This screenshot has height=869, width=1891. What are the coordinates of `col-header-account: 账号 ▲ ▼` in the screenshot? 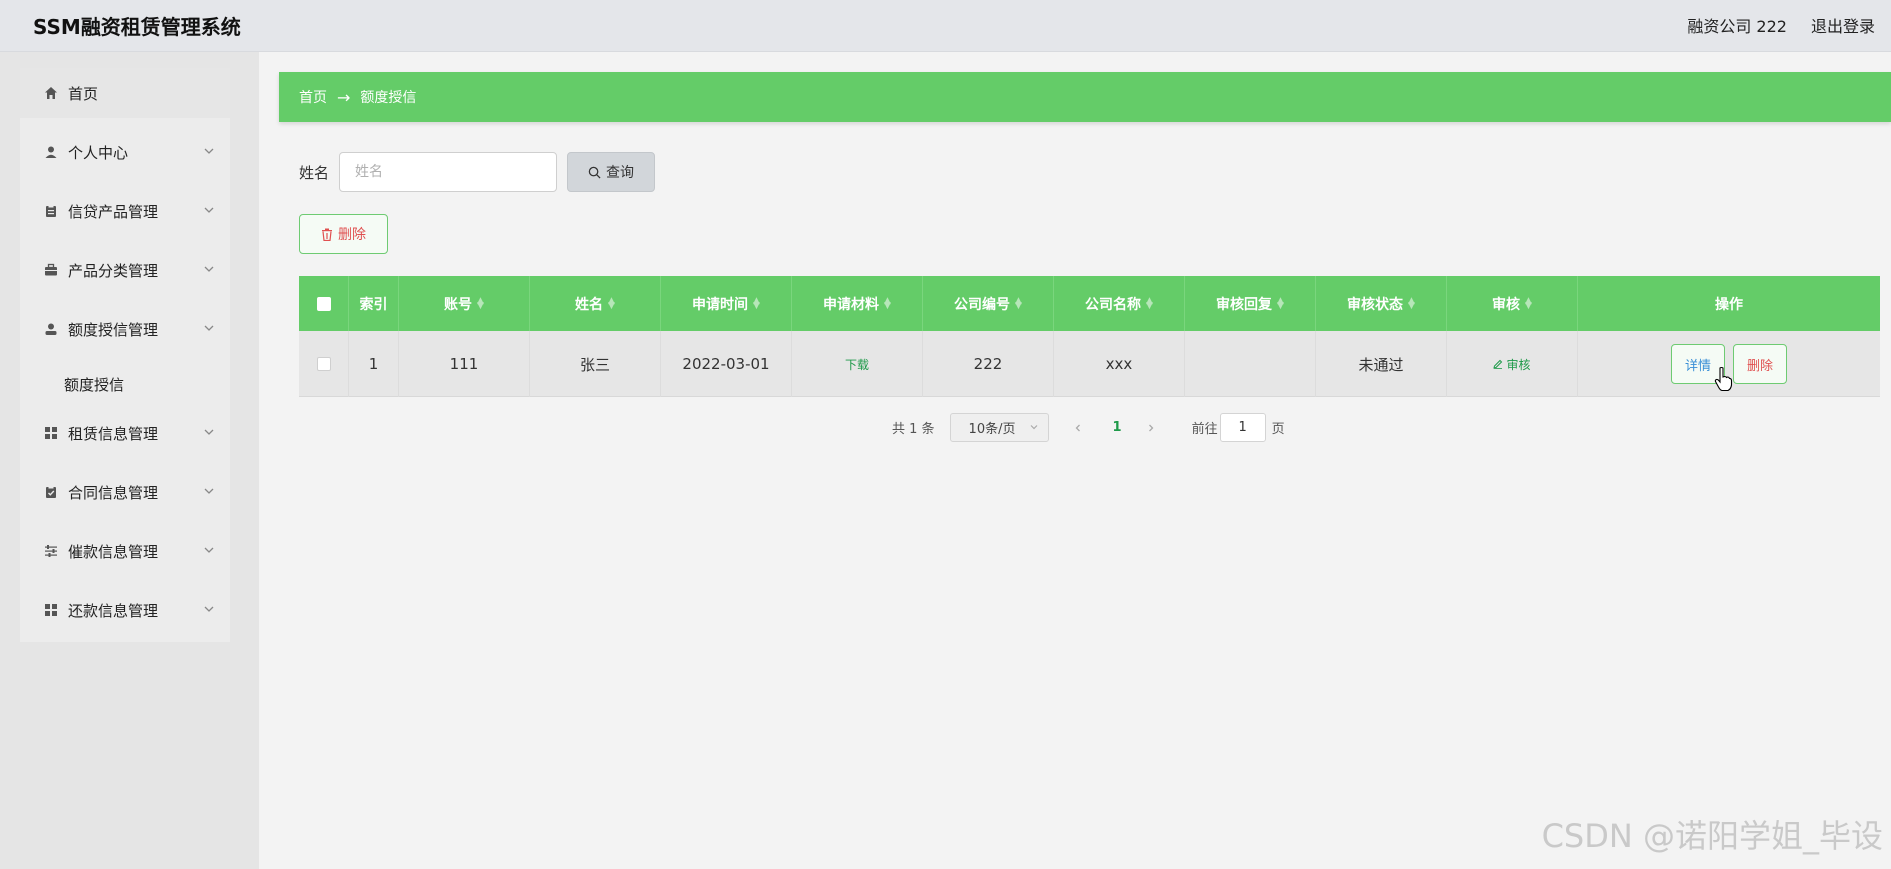 It's located at (464, 303).